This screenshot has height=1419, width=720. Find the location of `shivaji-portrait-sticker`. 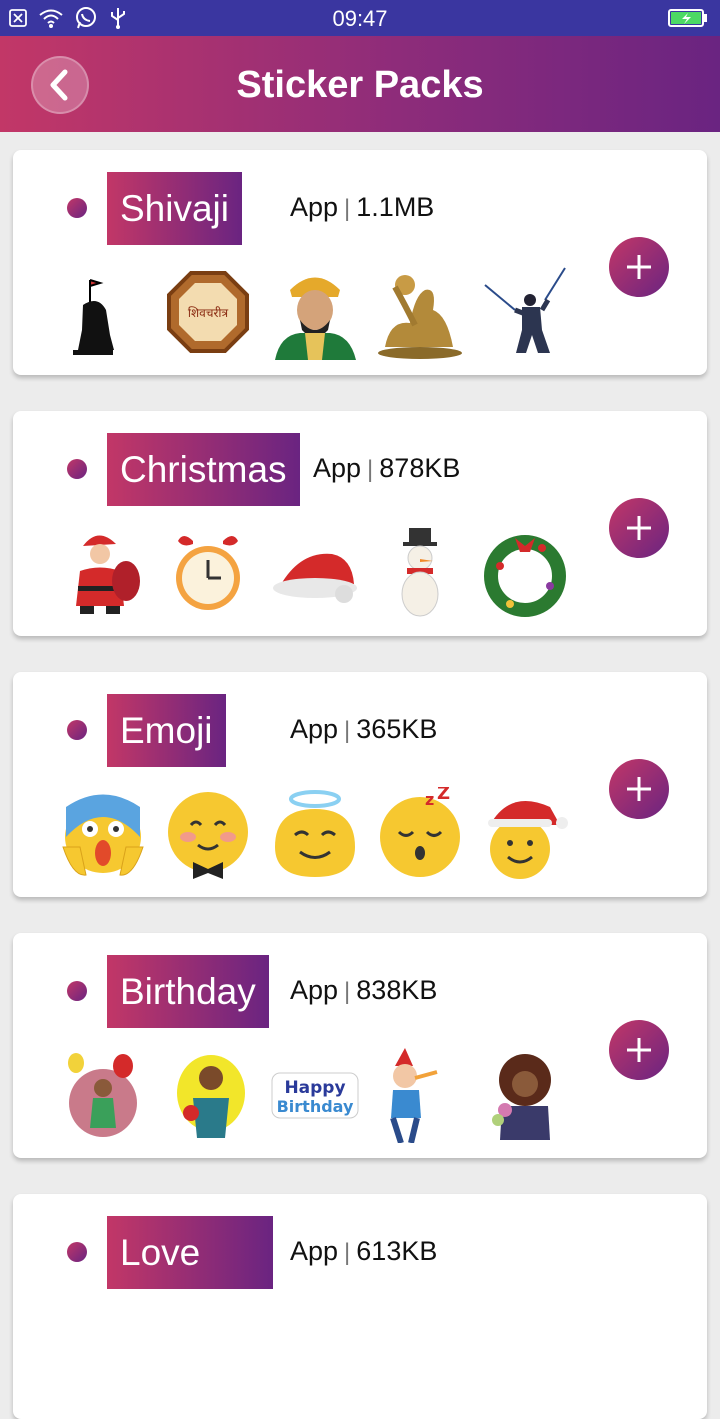

shivaji-portrait-sticker is located at coordinates (315, 318).